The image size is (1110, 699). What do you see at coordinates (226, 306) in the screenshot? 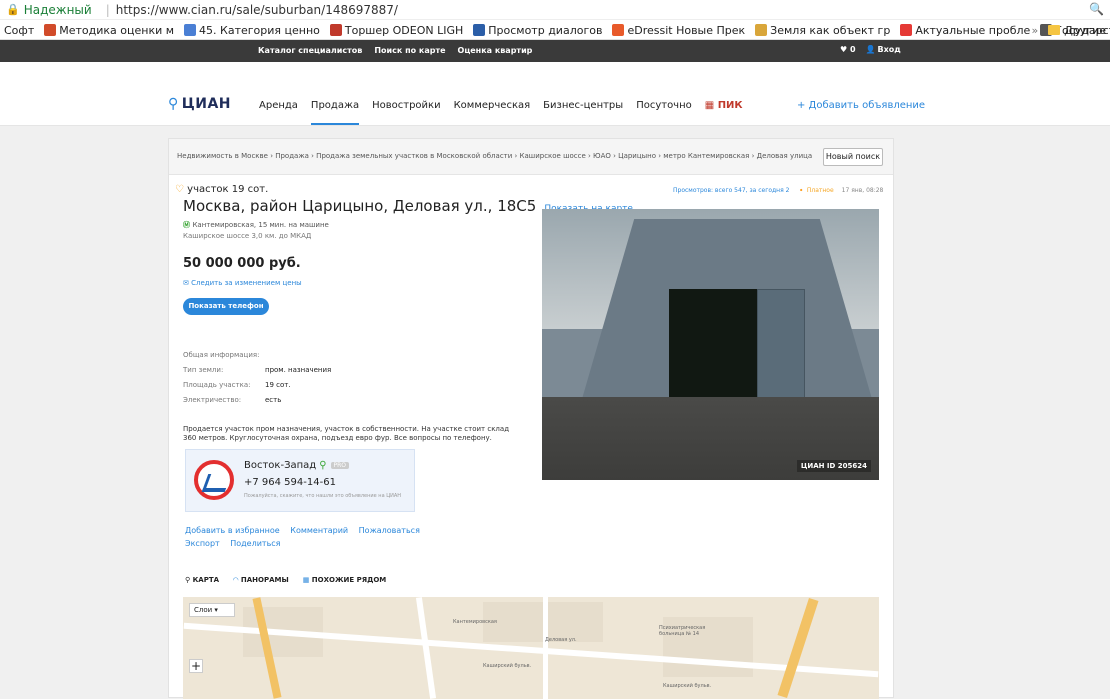
I see `show-phone-button: Показать телефон` at bounding box center [226, 306].